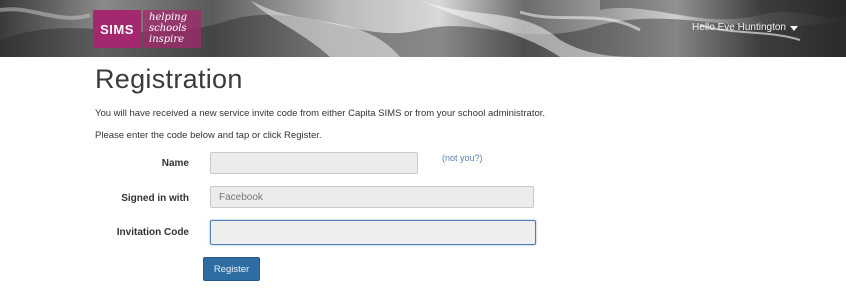  Describe the element at coordinates (739, 27) in the screenshot. I see `user-greeting: Hello Eve Huntington` at that location.